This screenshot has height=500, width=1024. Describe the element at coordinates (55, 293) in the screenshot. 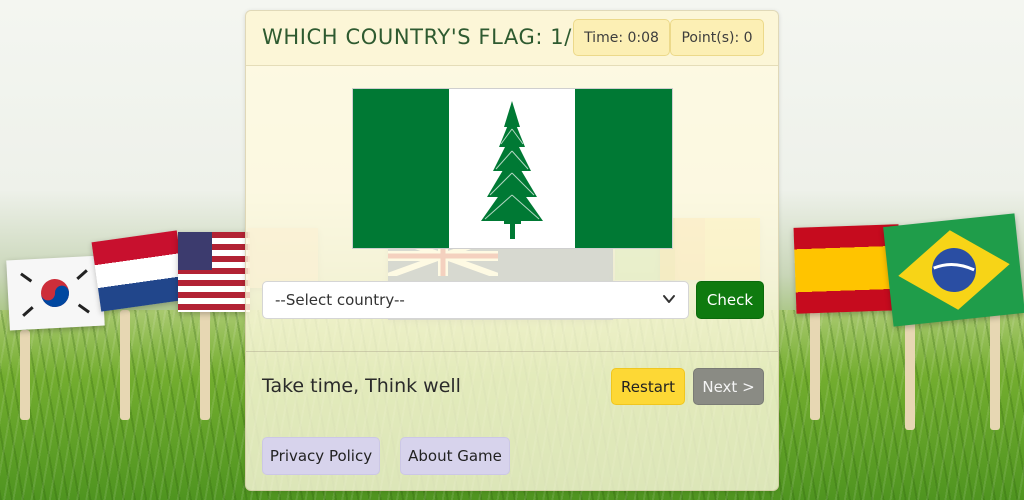

I see `bg-korea-flag` at that location.